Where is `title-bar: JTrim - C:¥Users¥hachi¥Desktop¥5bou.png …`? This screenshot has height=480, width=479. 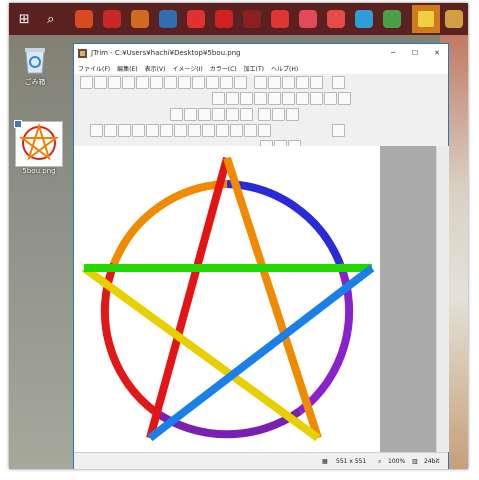
title-bar: JTrim - C:¥Users¥hachi¥Desktop¥5bou.png … is located at coordinates (261, 53).